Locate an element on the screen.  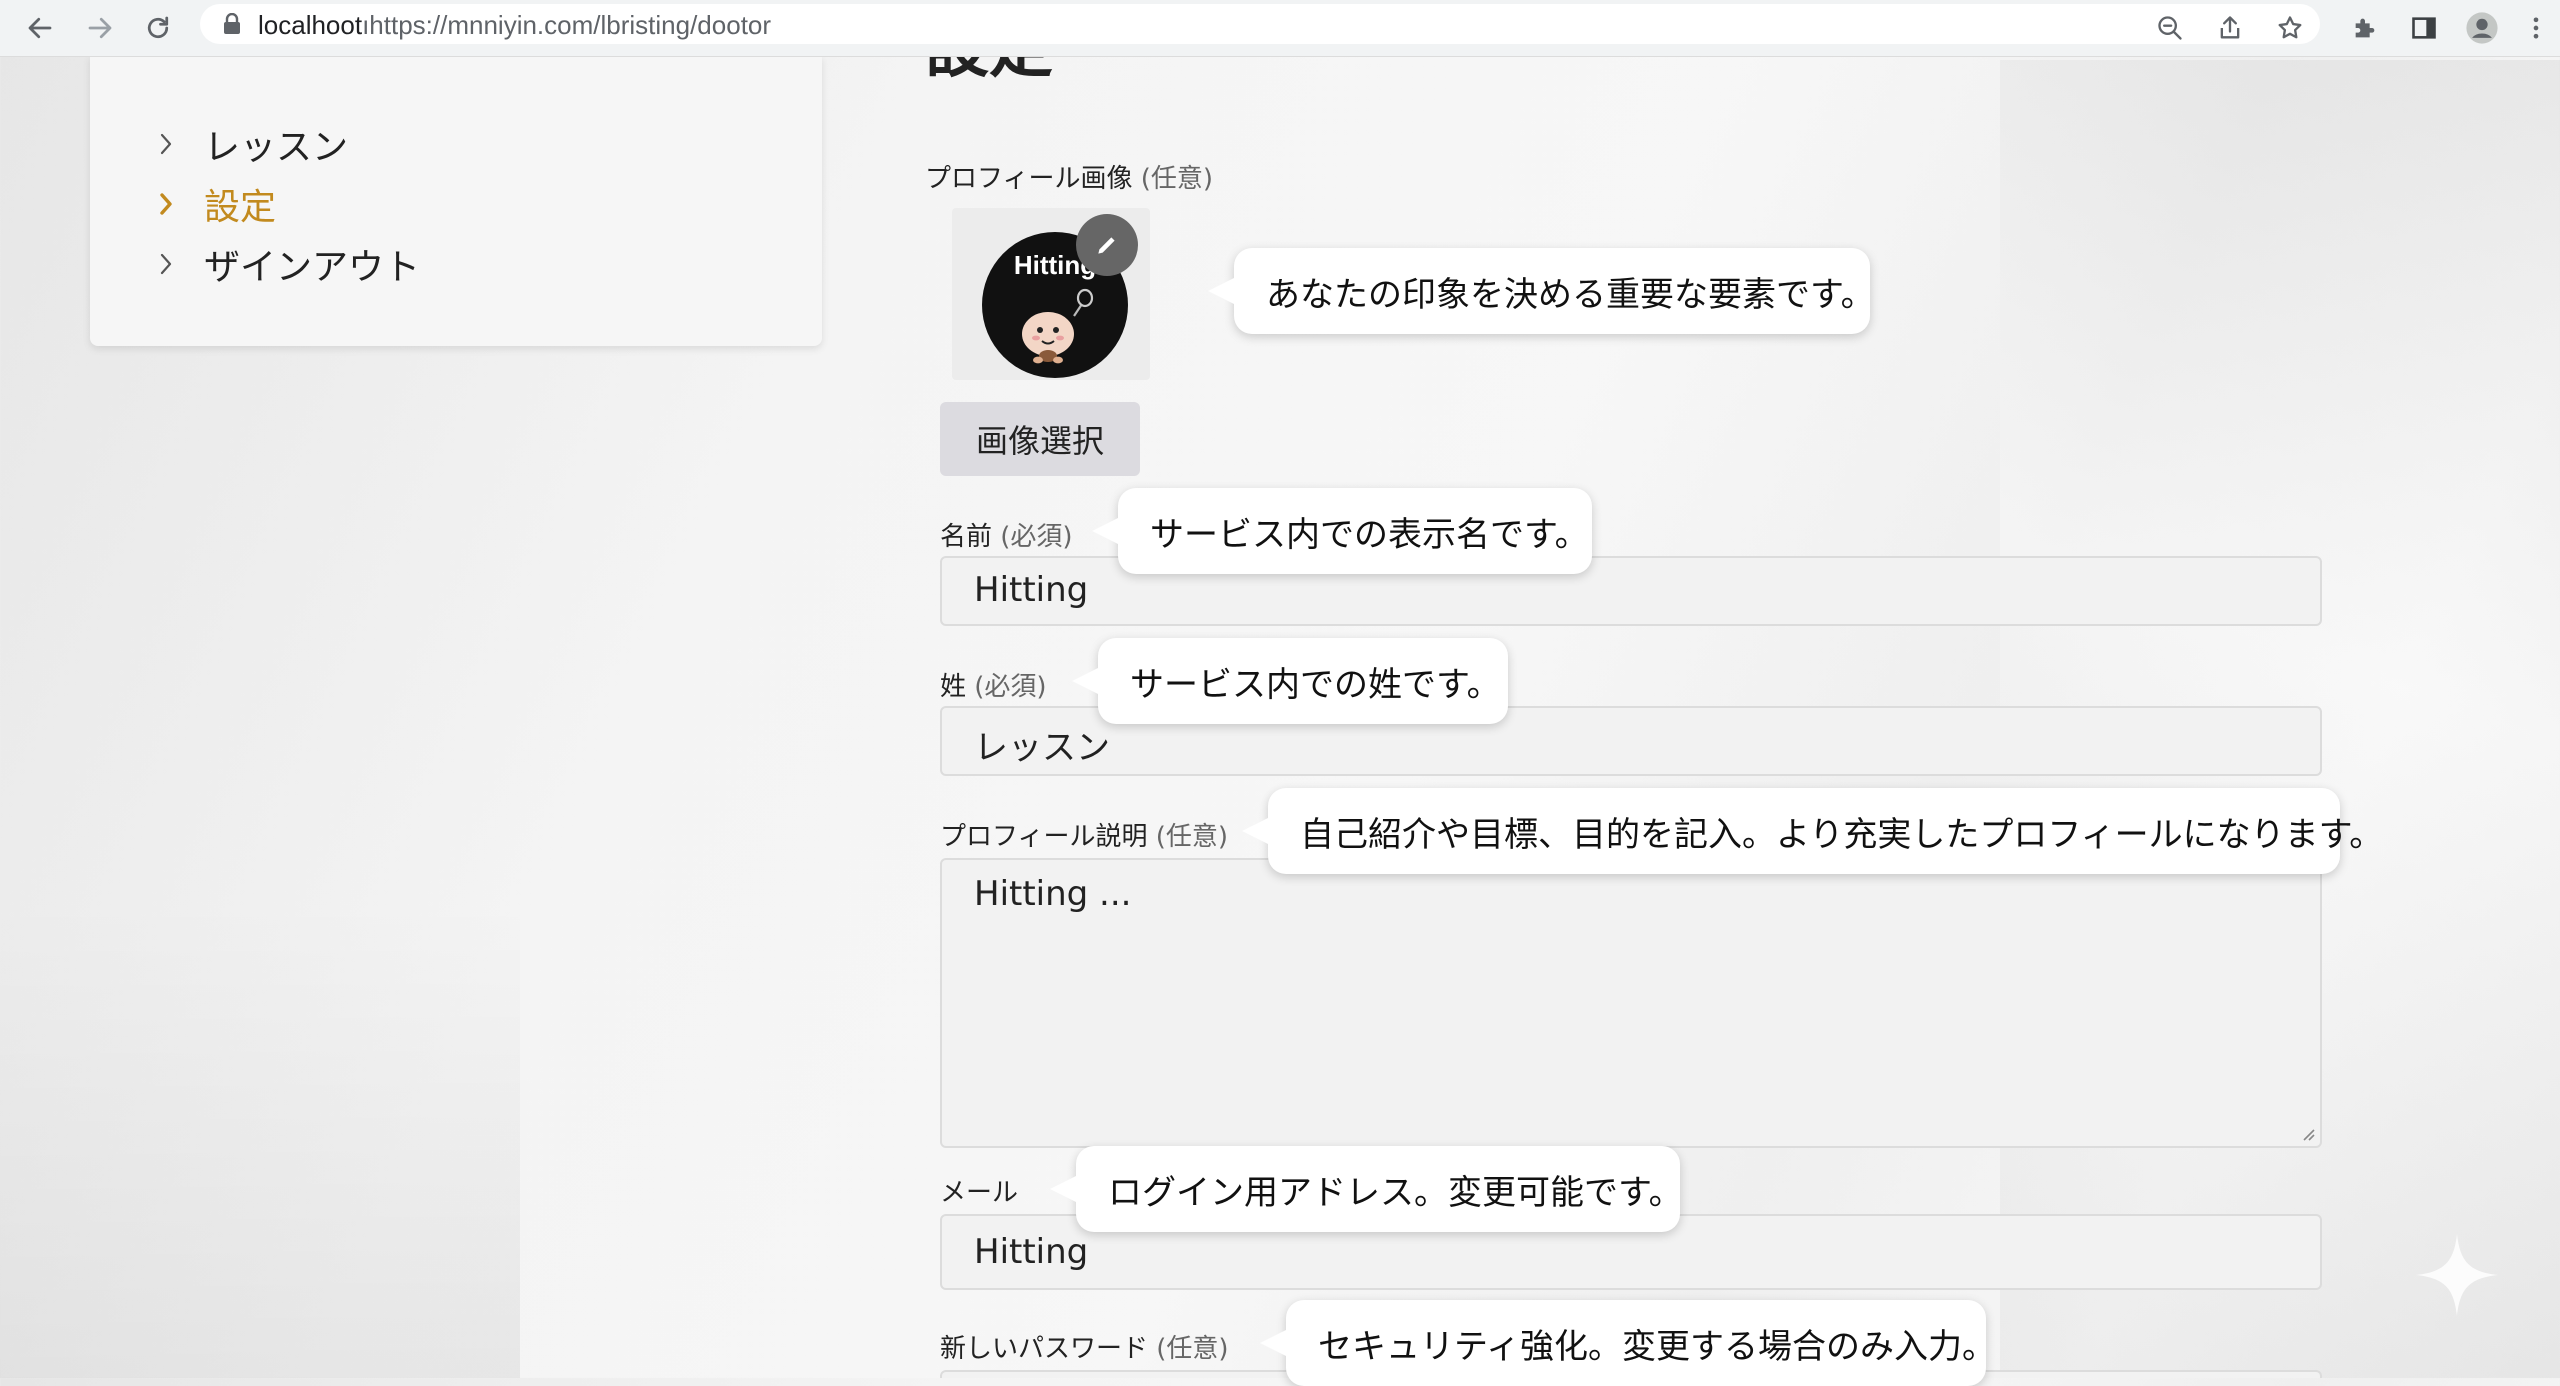
name-label: 名前 (必須) is located at coordinates (1006, 534).